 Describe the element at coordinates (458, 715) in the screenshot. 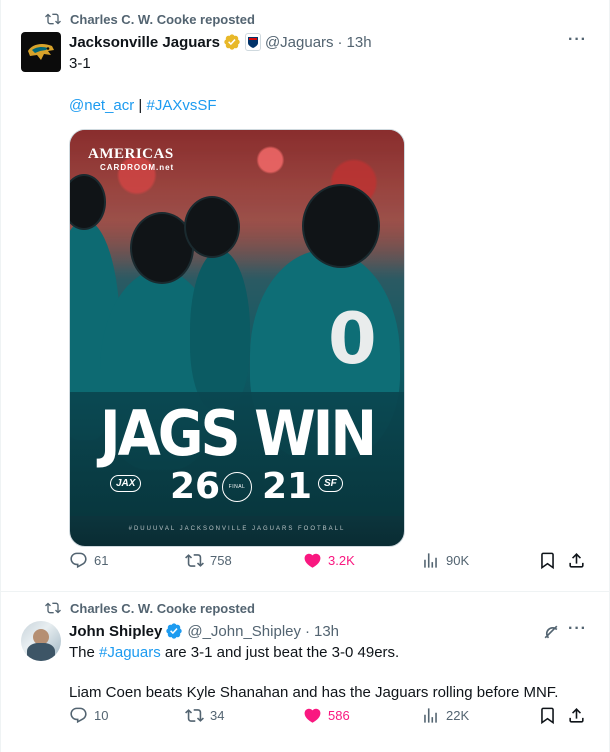

I see `views-count: 22K` at that location.